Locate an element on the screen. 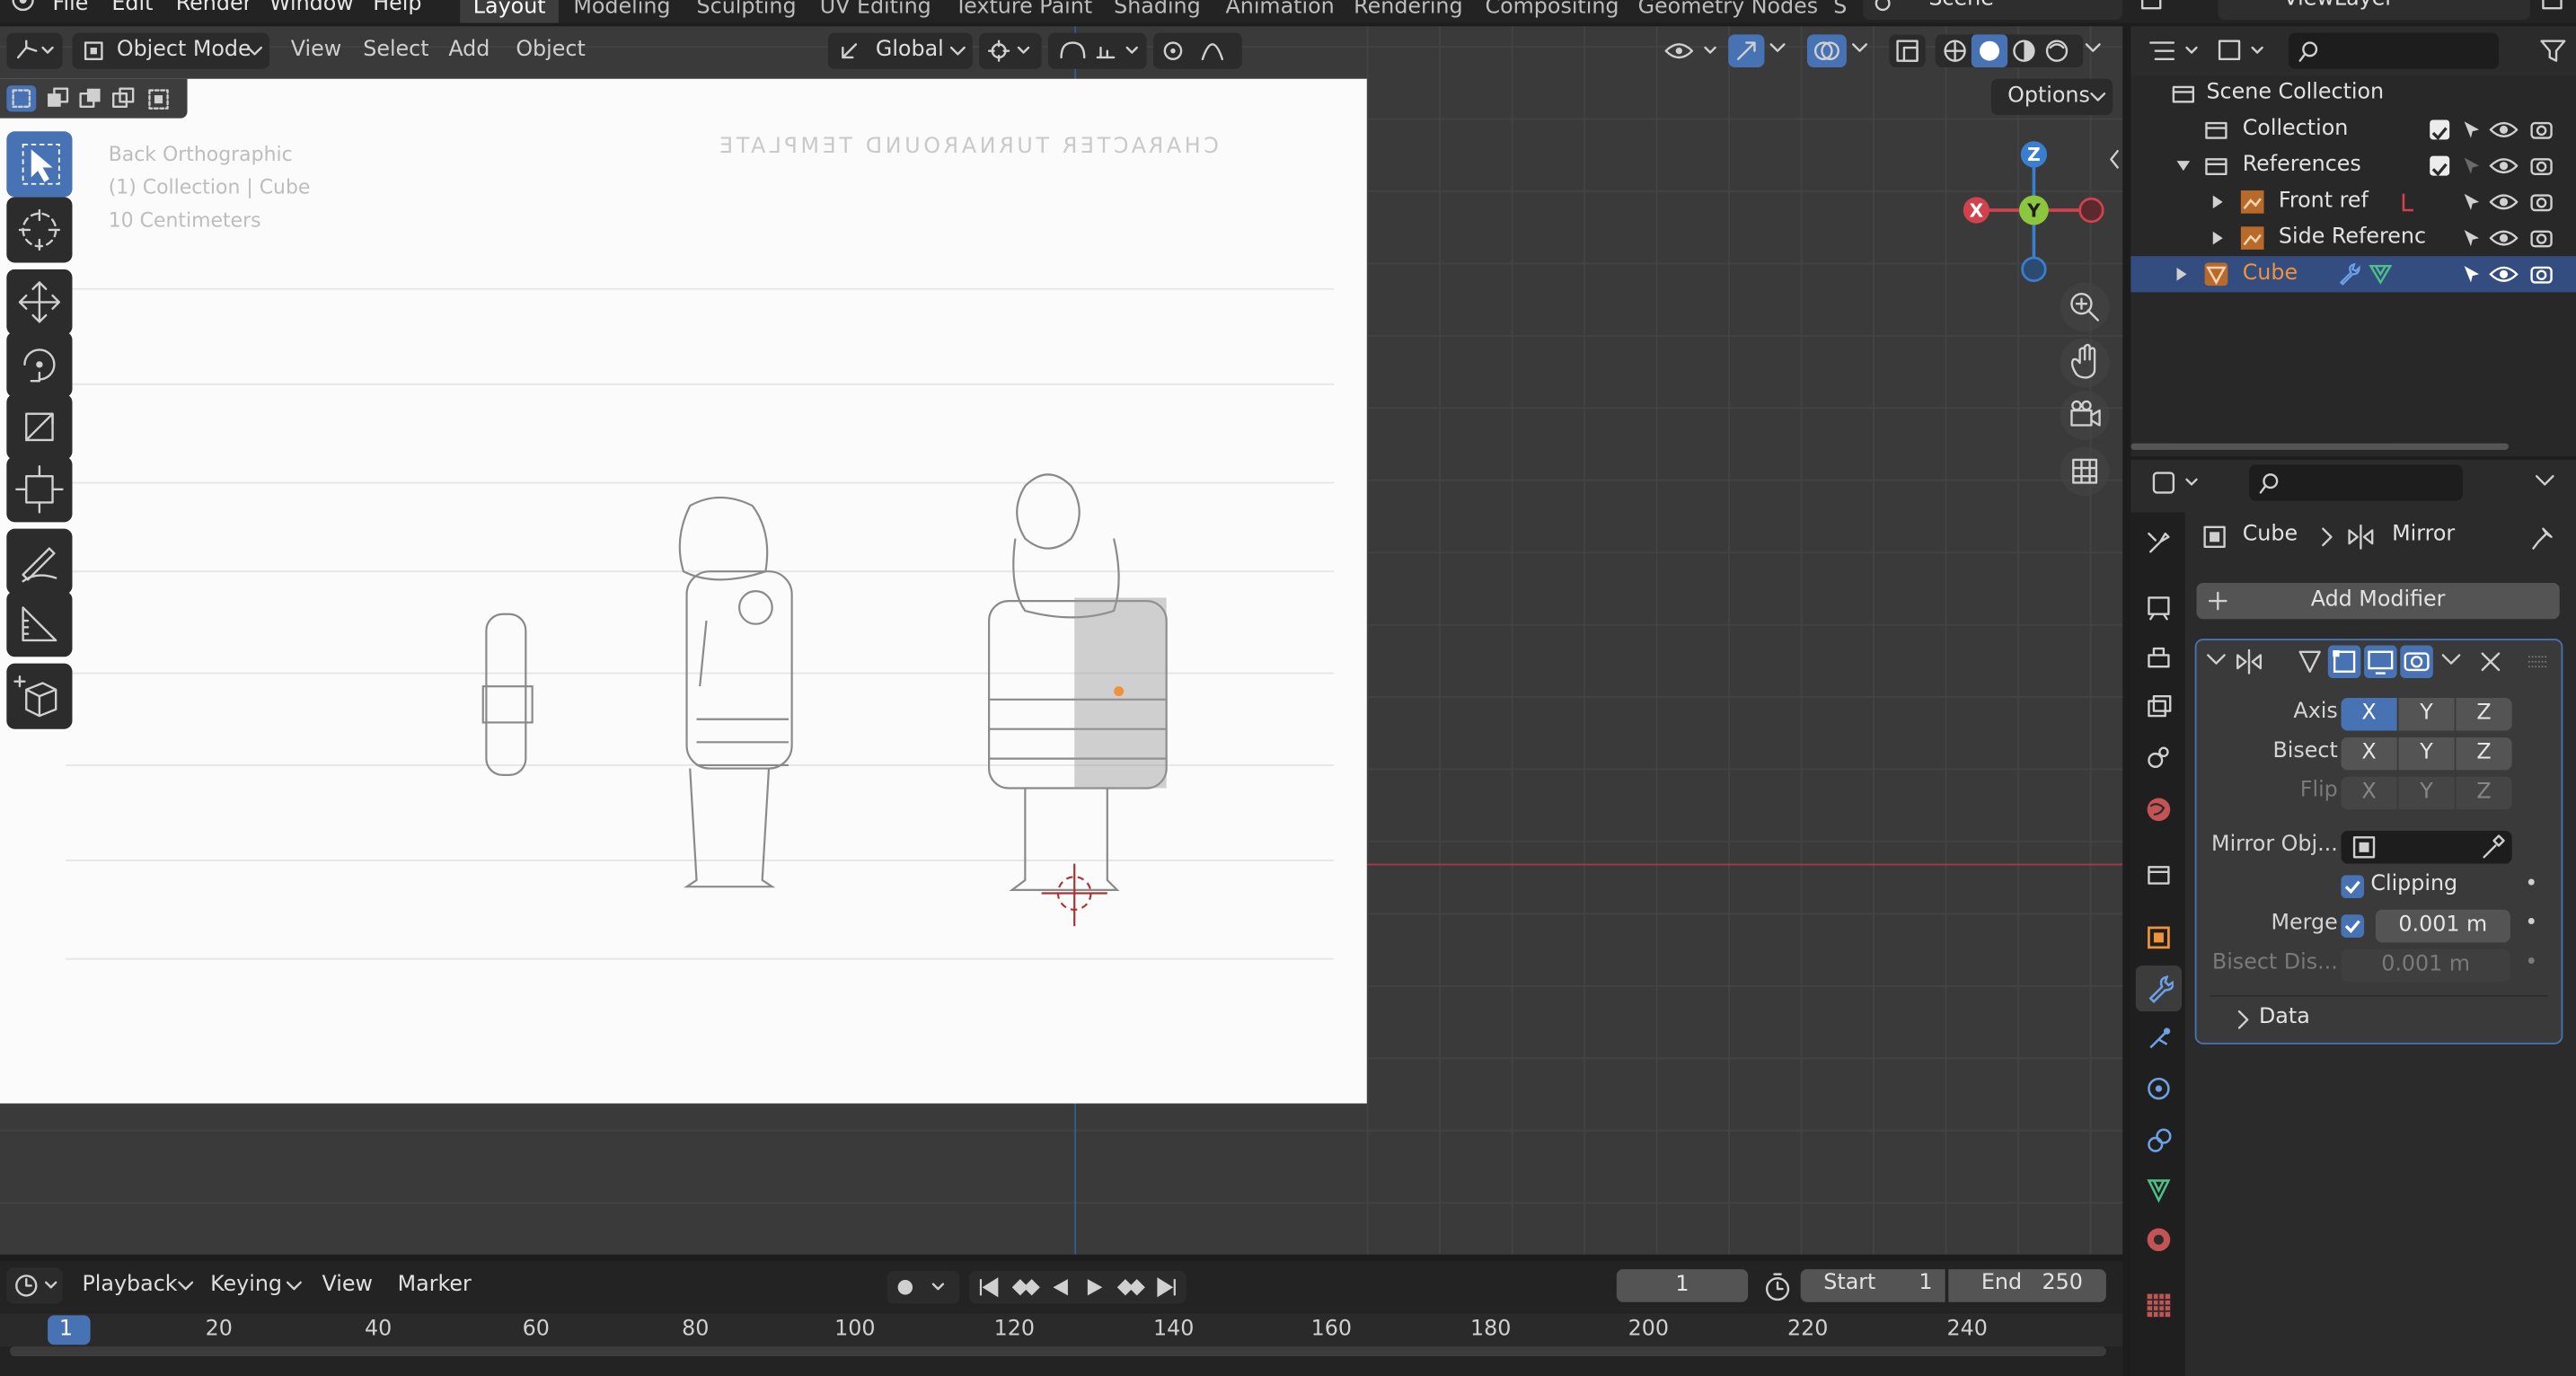 The height and width of the screenshot is (1376, 2576). gizmo-toggle is located at coordinates (1746, 50).